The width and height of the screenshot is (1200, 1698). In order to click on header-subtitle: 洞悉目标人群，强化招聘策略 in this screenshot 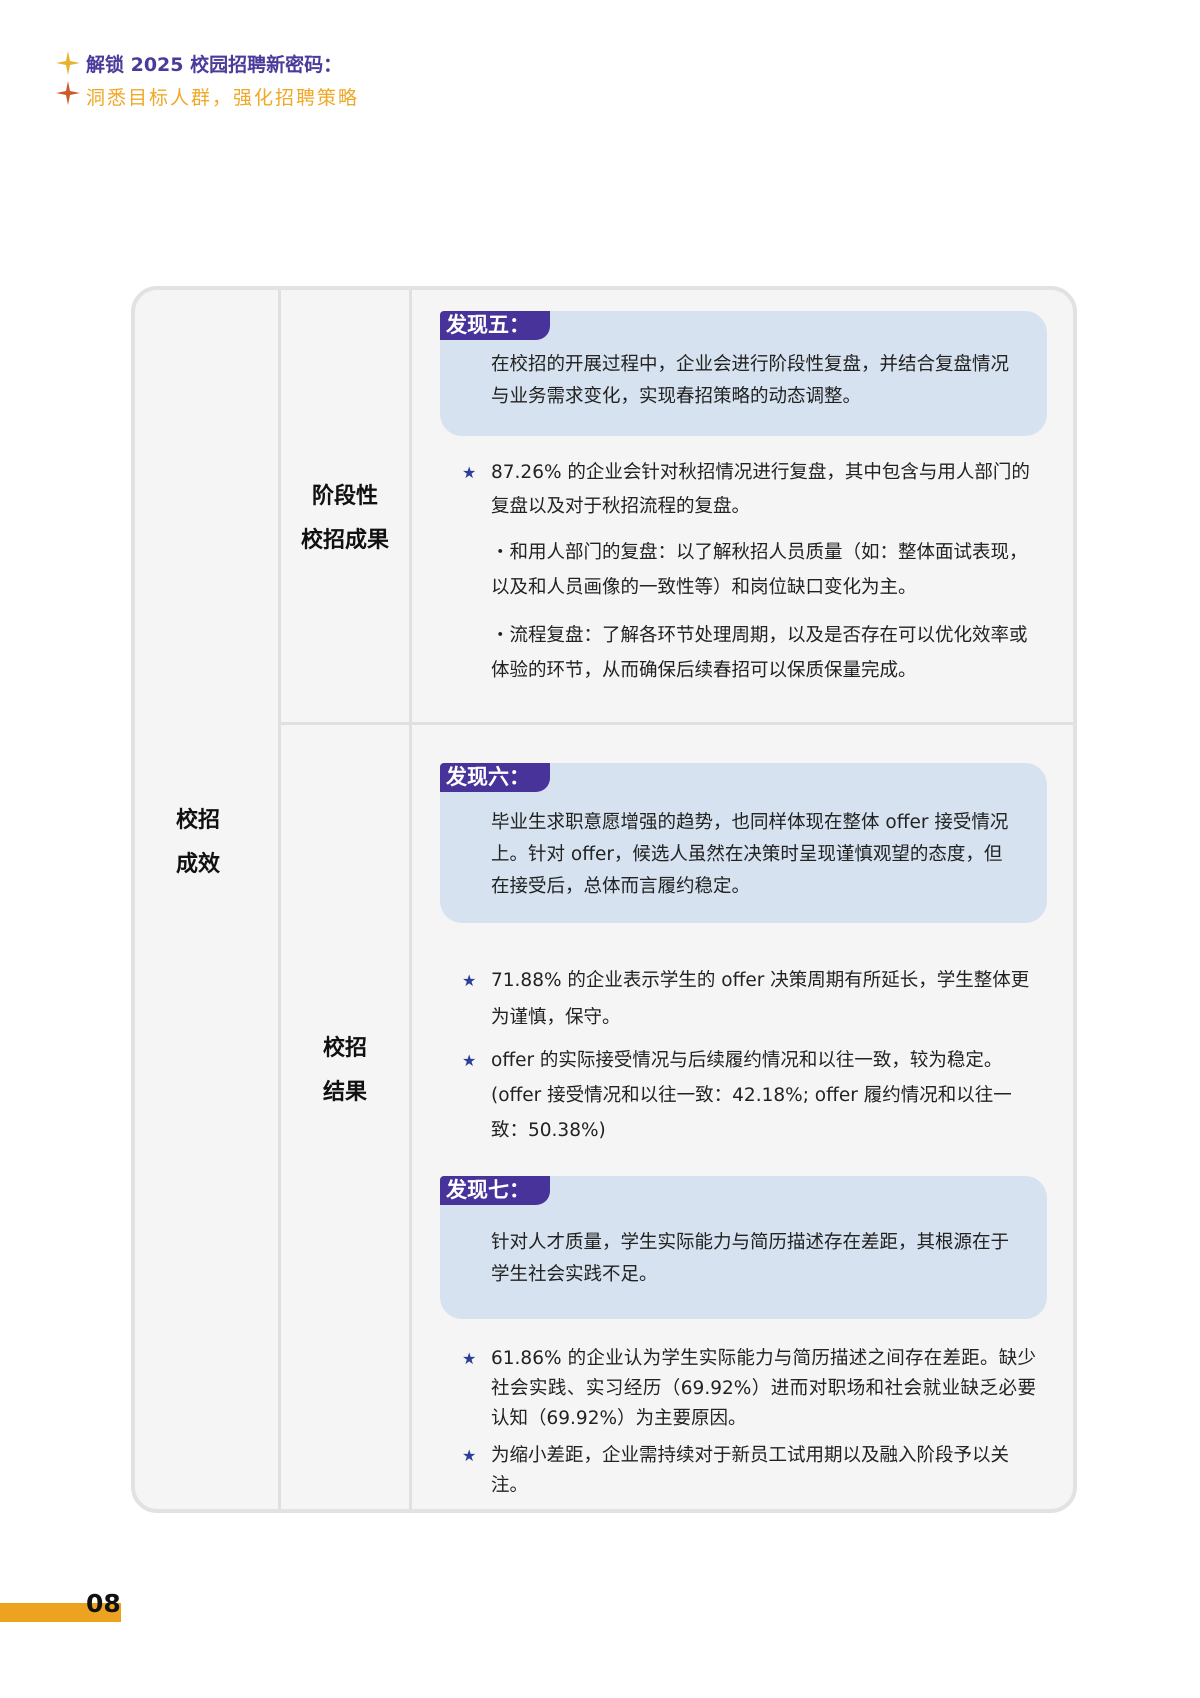, I will do `click(223, 98)`.